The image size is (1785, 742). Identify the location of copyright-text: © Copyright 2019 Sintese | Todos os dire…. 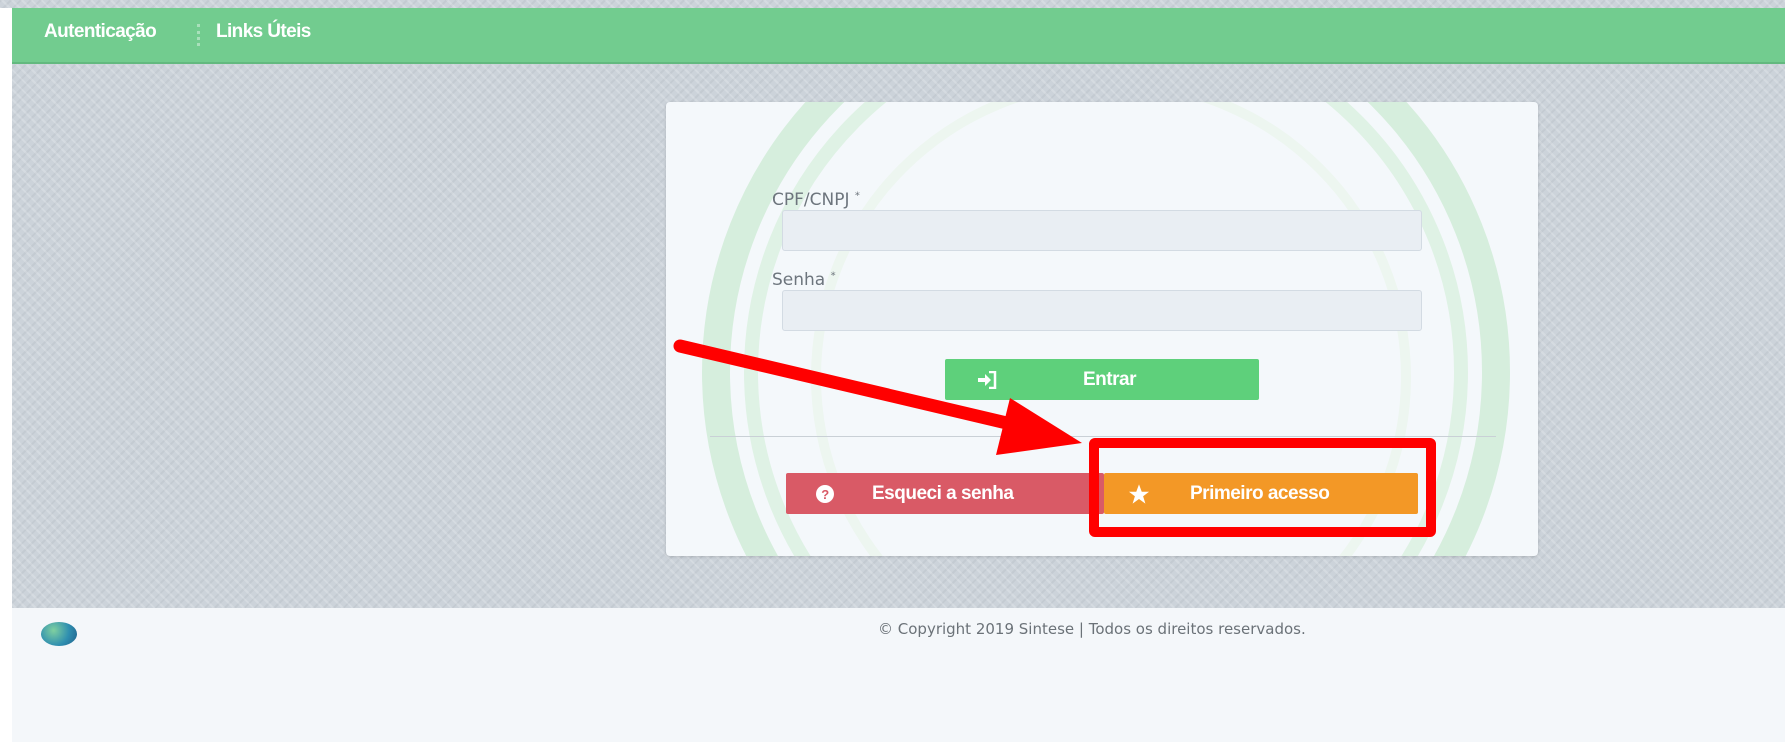
(1092, 629).